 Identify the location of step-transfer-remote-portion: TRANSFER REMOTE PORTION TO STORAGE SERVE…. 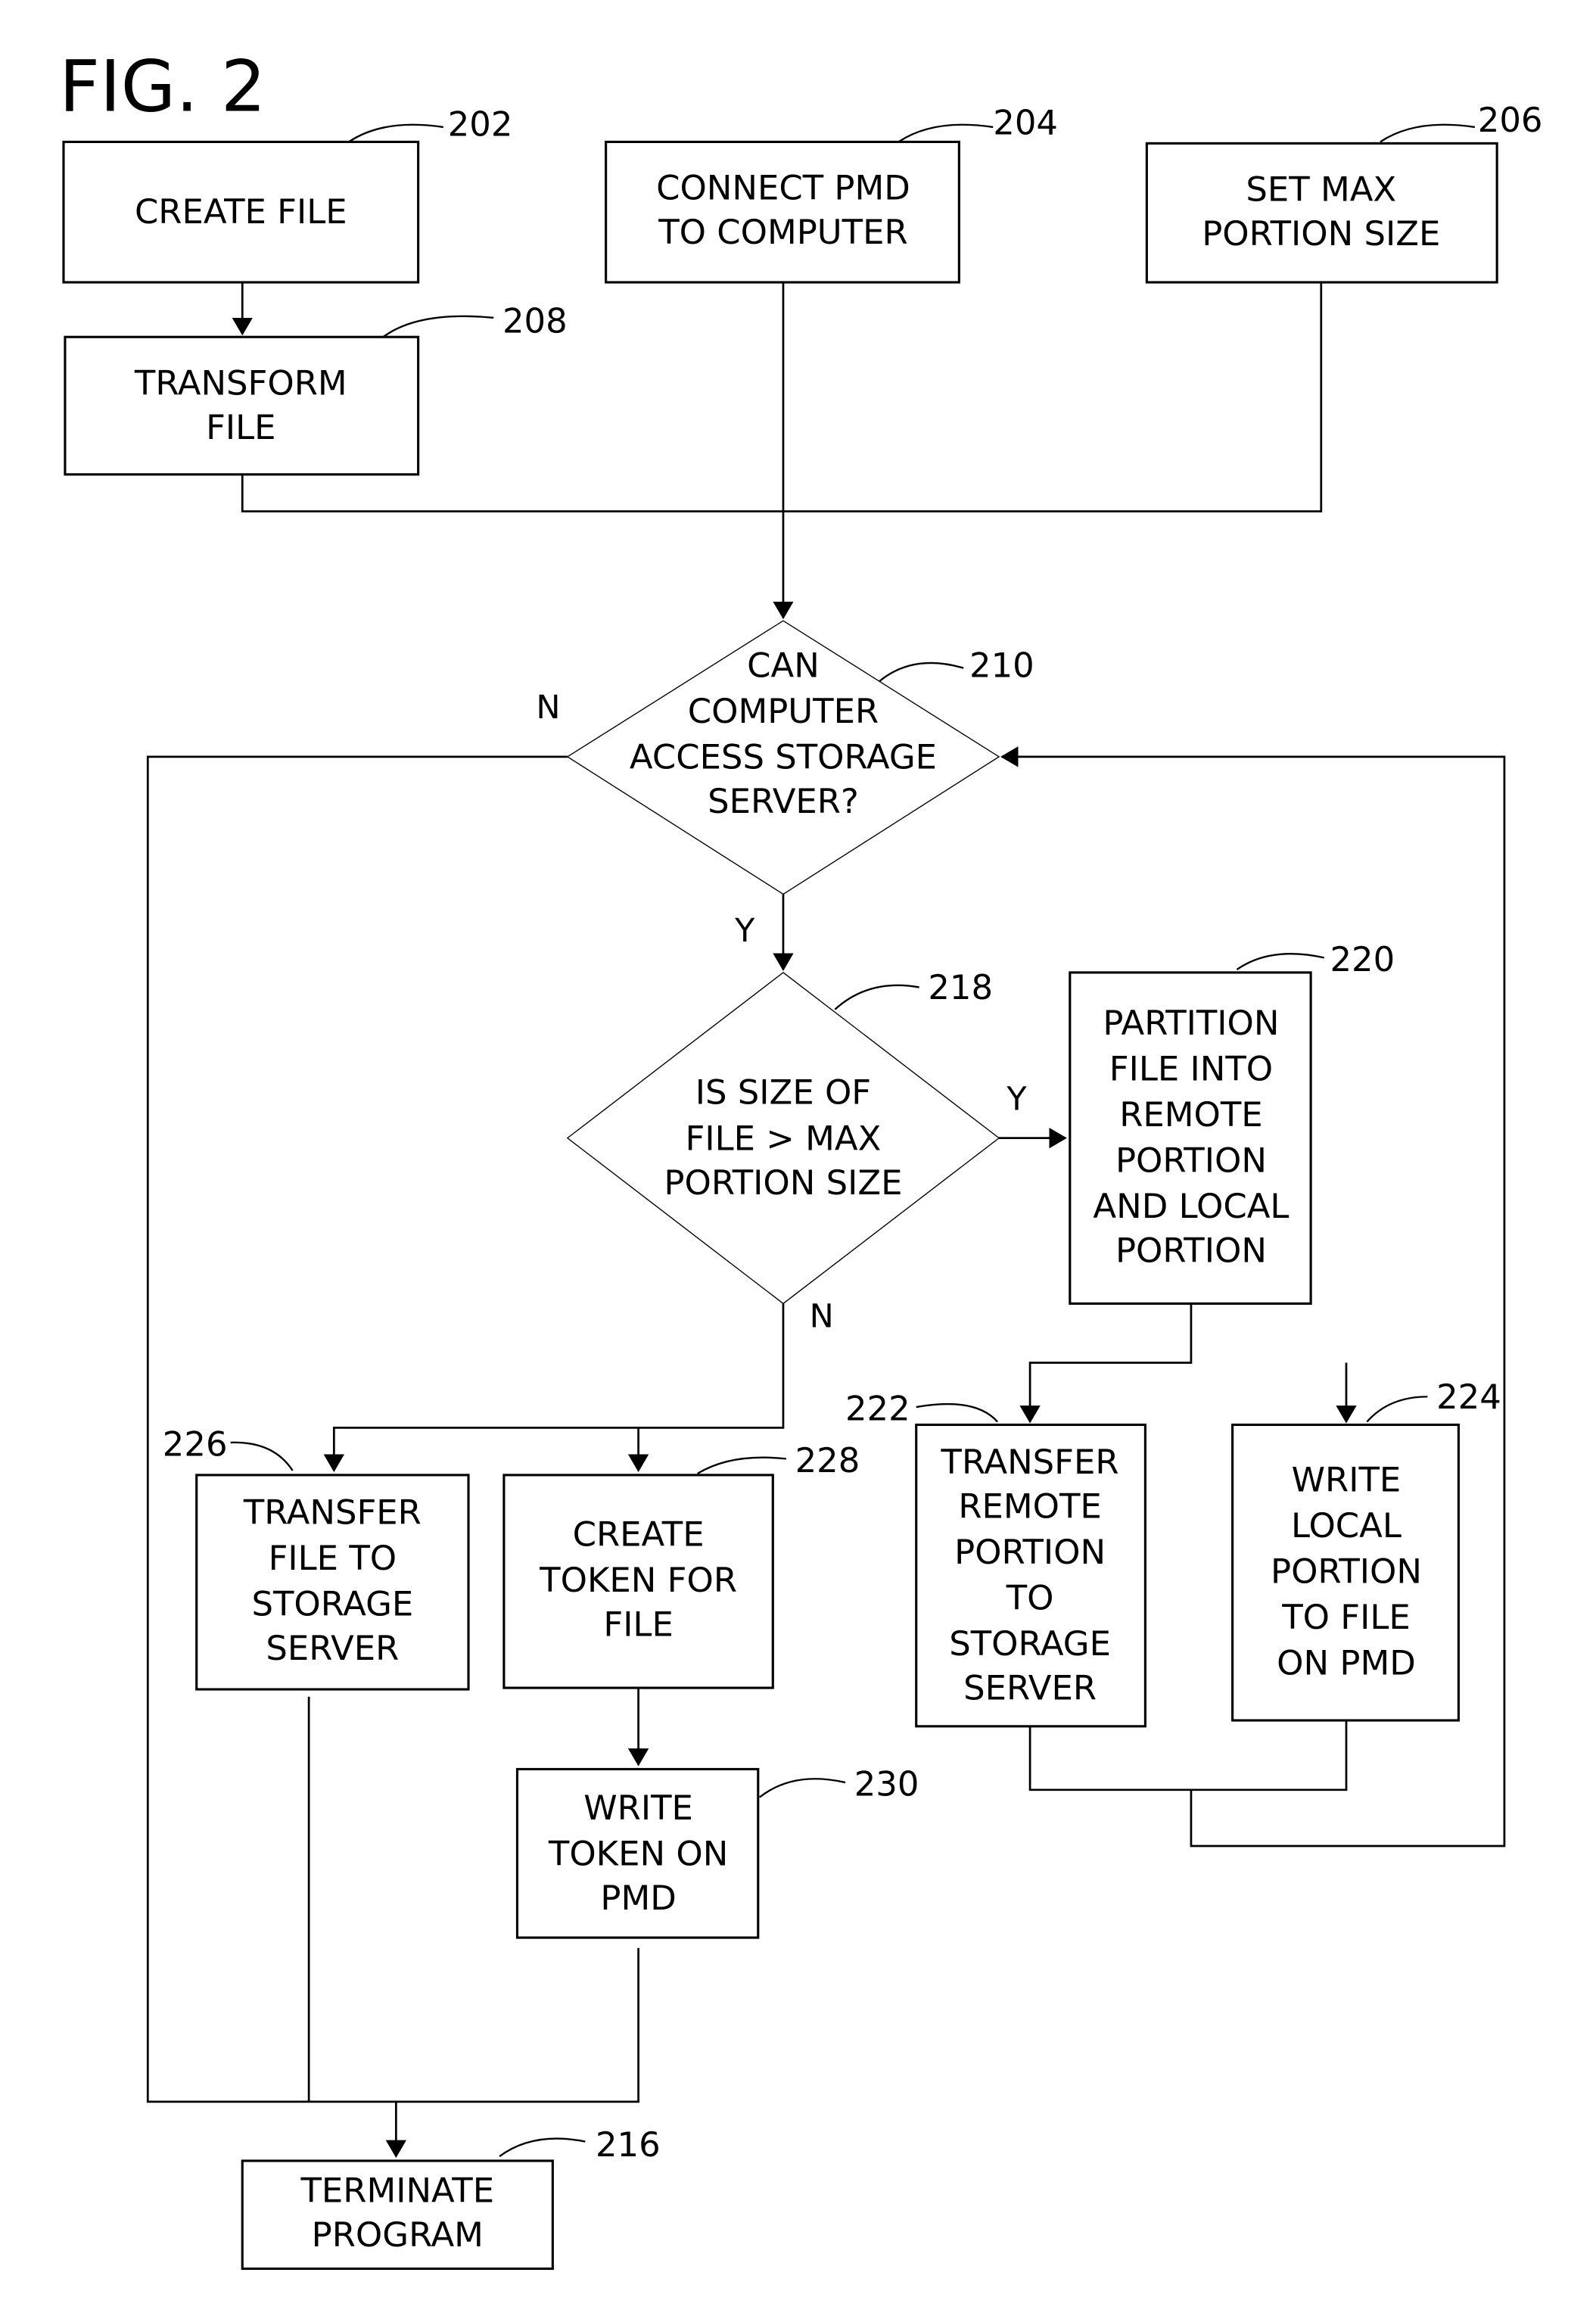
(996, 1559).